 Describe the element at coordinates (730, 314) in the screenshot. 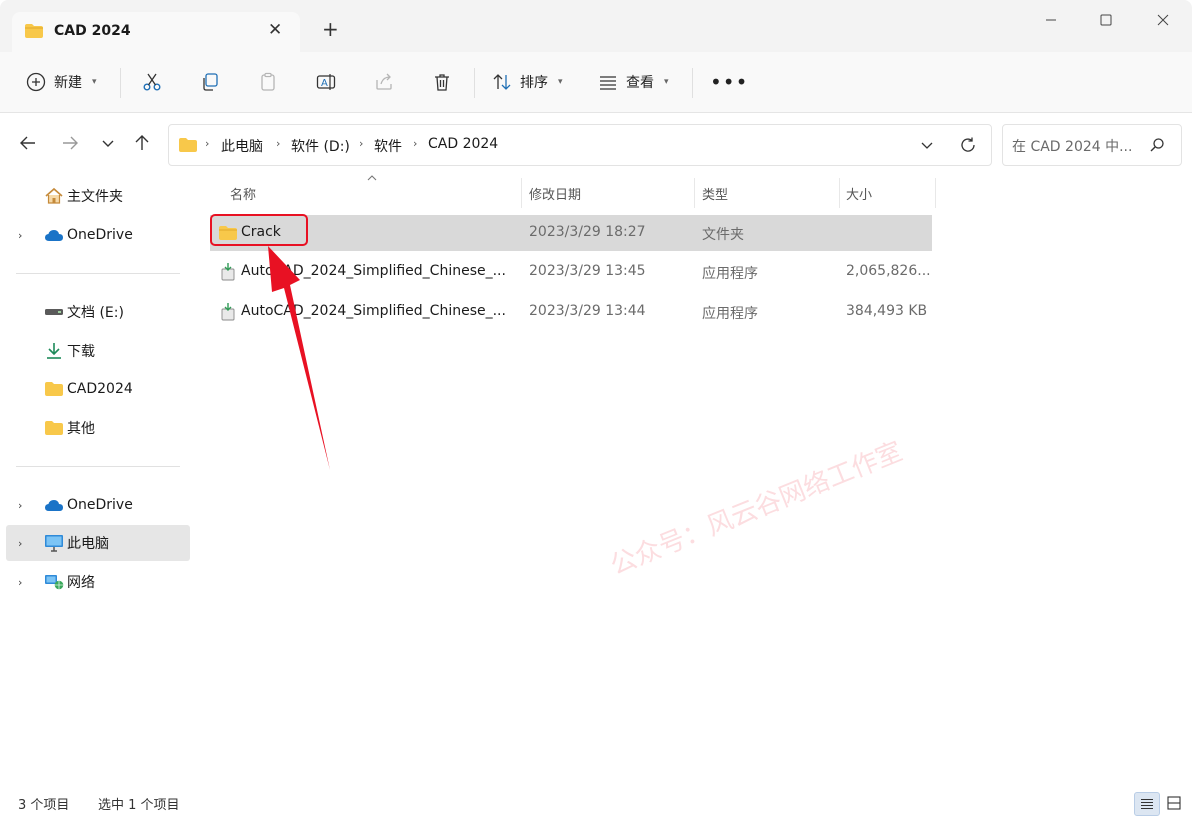

I see `file-type: 应用程序` at that location.